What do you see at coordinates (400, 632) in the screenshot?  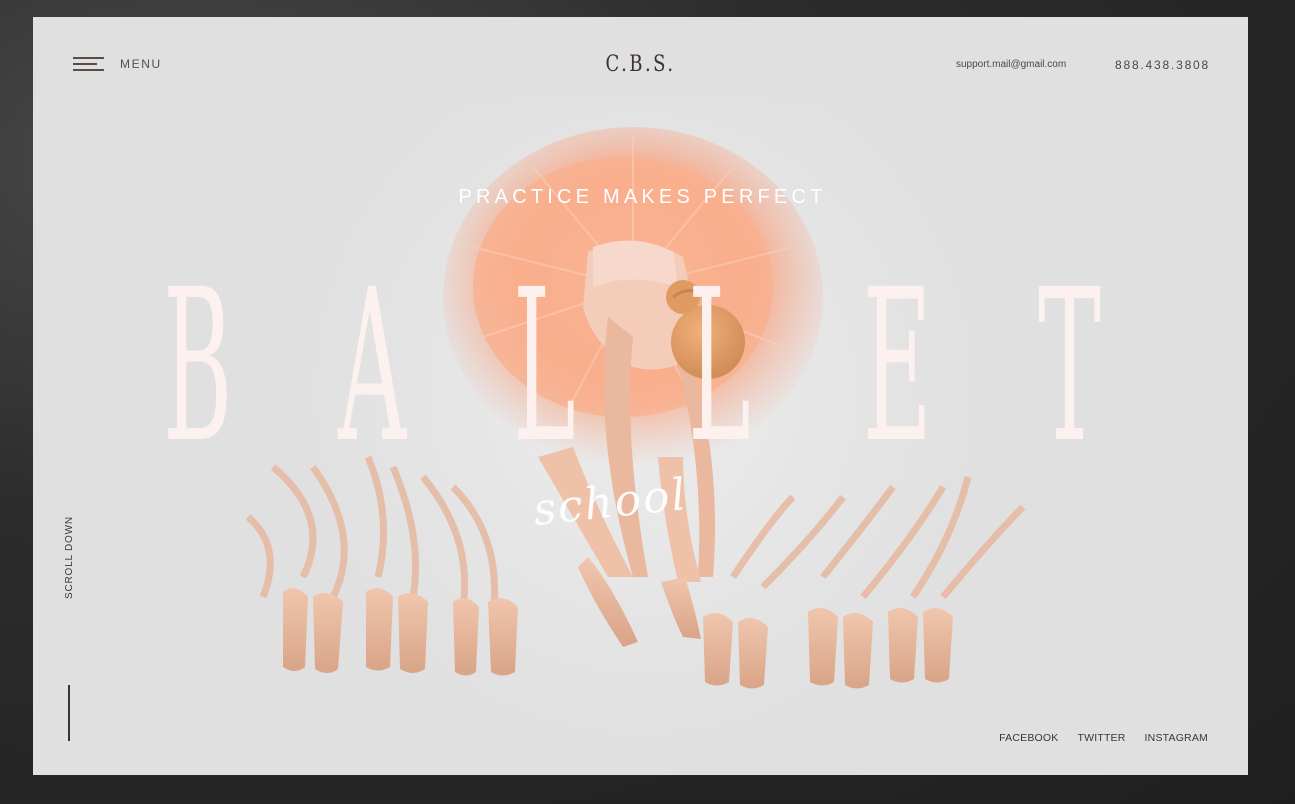 I see `pointe-shoes-left-pairs` at bounding box center [400, 632].